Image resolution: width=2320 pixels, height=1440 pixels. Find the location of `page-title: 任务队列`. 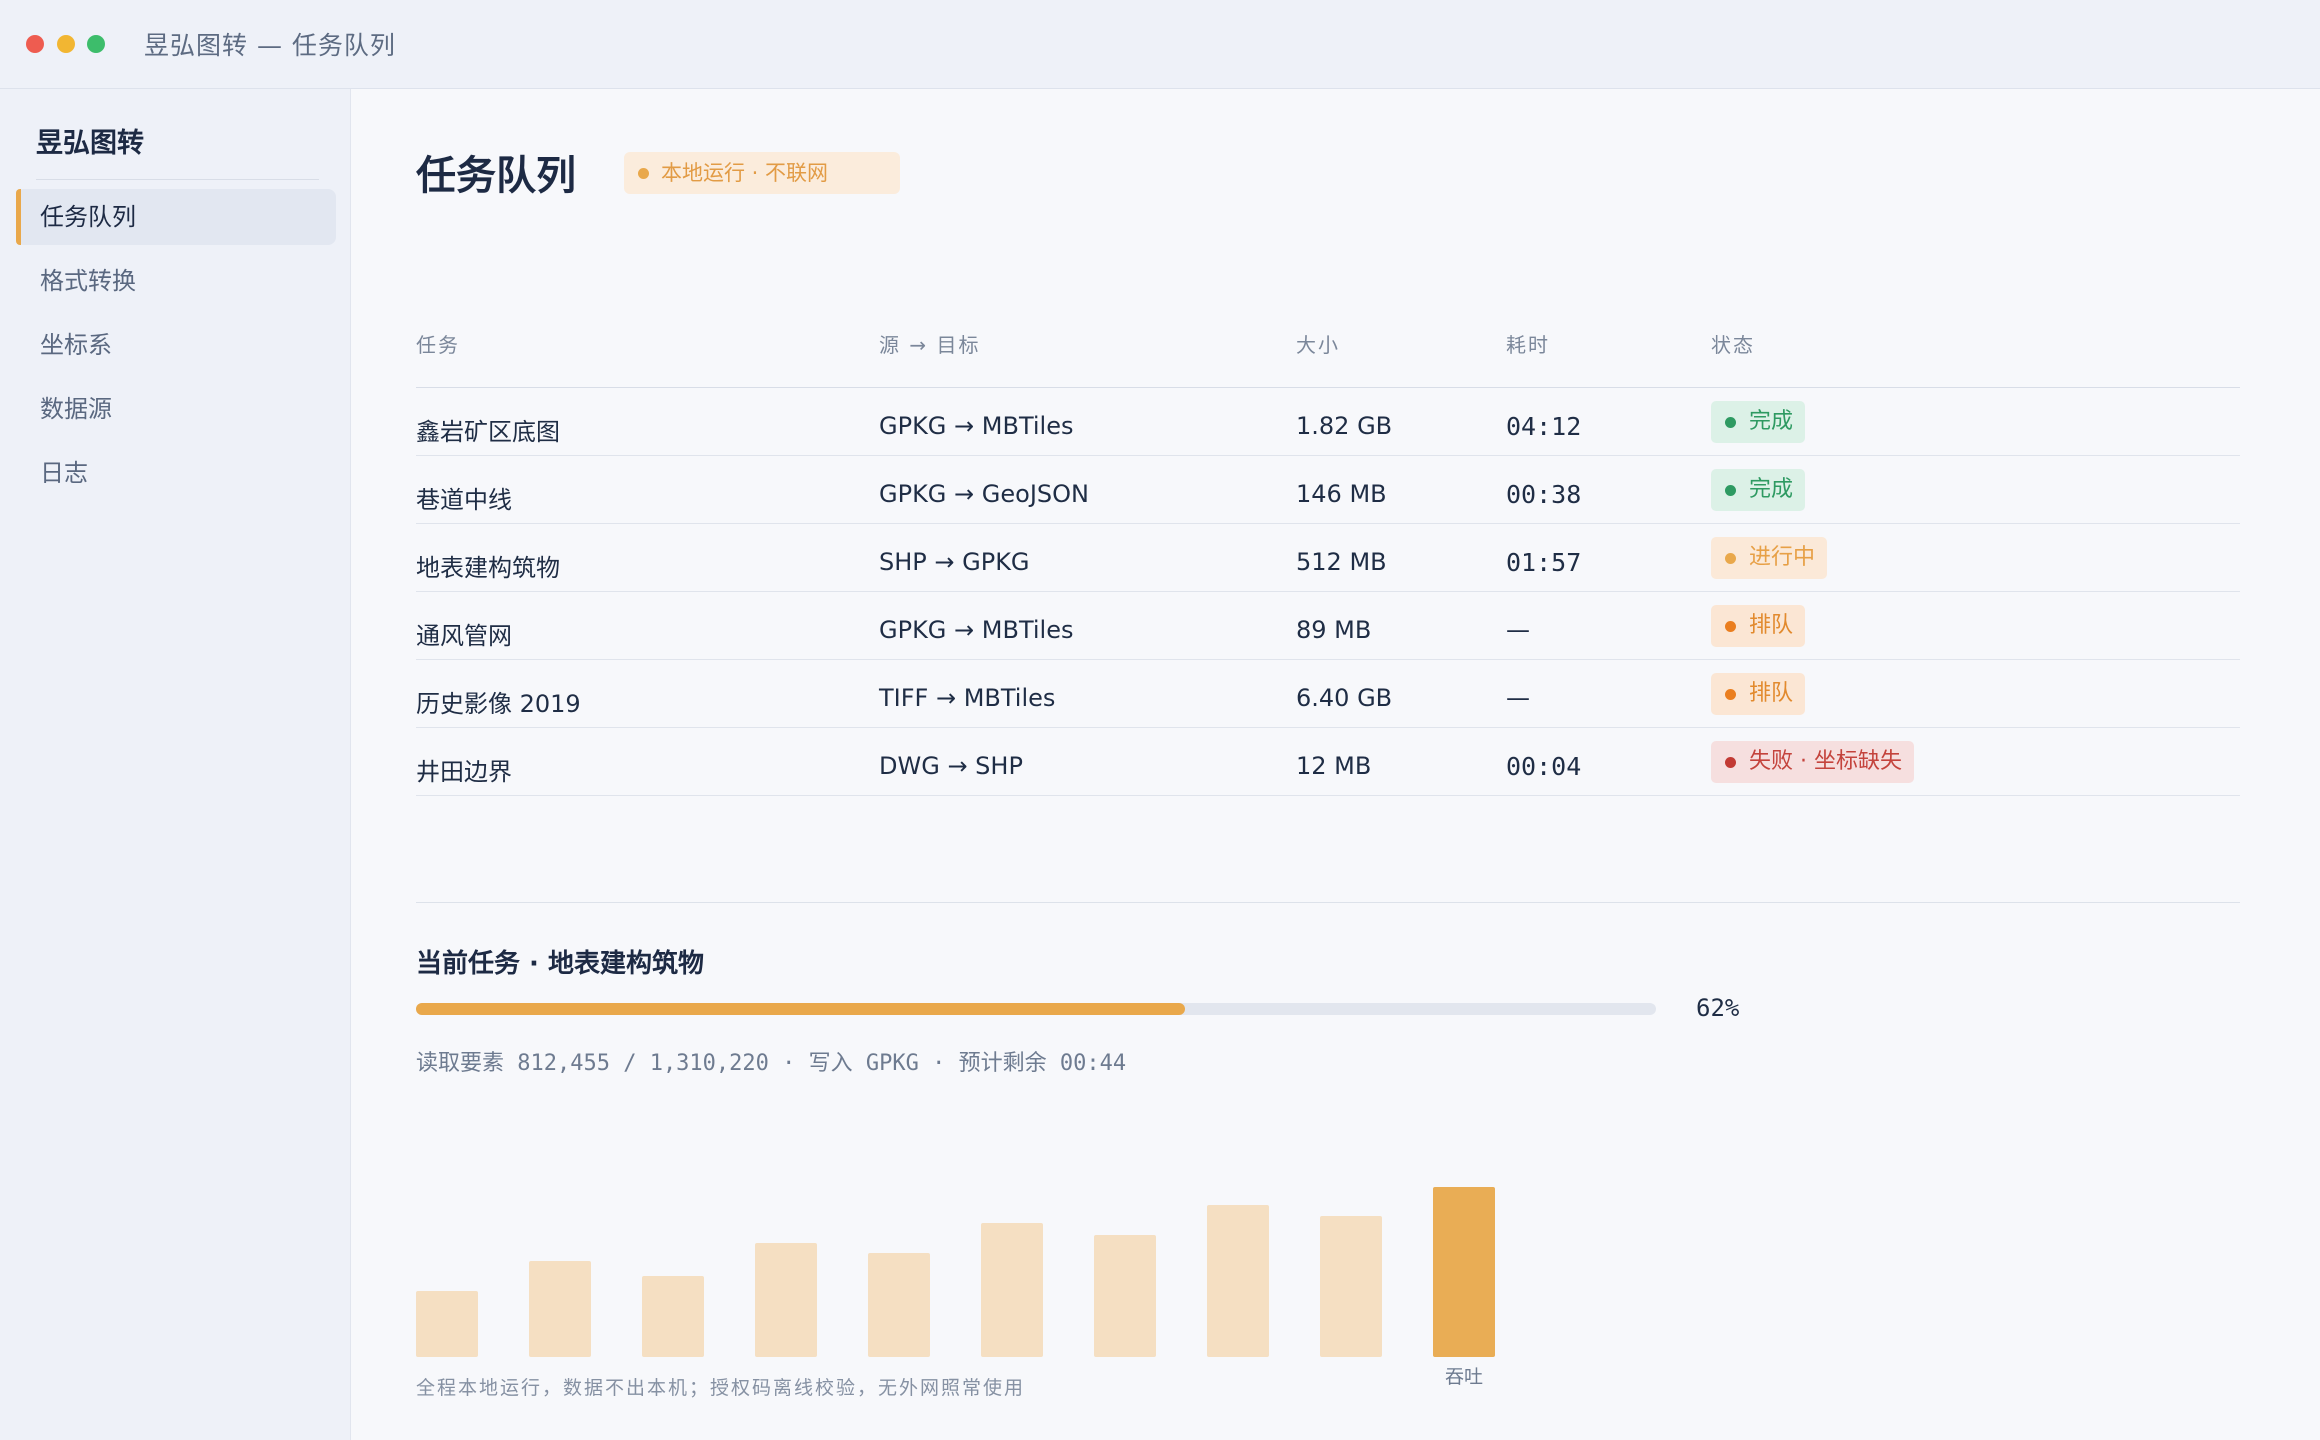

page-title: 任务队列 is located at coordinates (496, 176).